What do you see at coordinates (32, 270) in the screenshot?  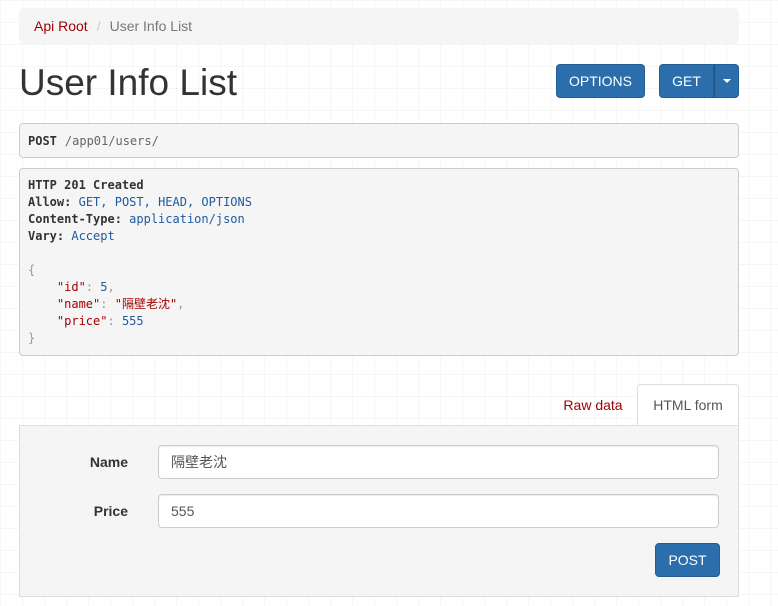 I see `json-open-brace: {` at bounding box center [32, 270].